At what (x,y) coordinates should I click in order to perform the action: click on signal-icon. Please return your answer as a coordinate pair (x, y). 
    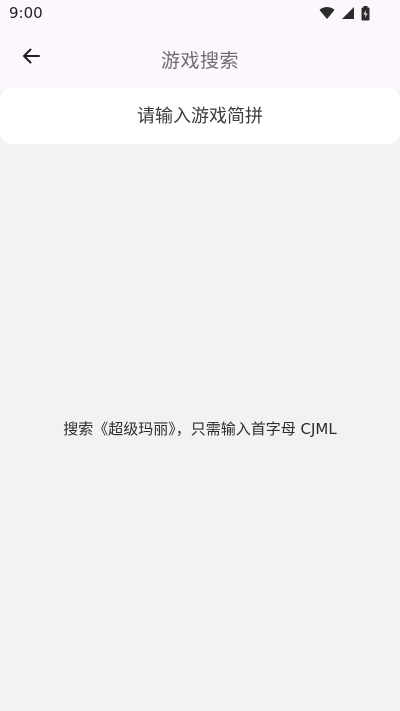
    Looking at the image, I should click on (348, 13).